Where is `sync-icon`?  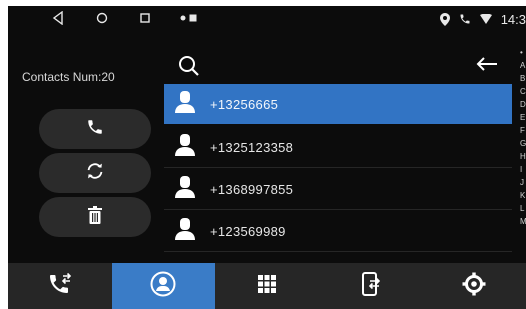
sync-icon is located at coordinates (95, 173).